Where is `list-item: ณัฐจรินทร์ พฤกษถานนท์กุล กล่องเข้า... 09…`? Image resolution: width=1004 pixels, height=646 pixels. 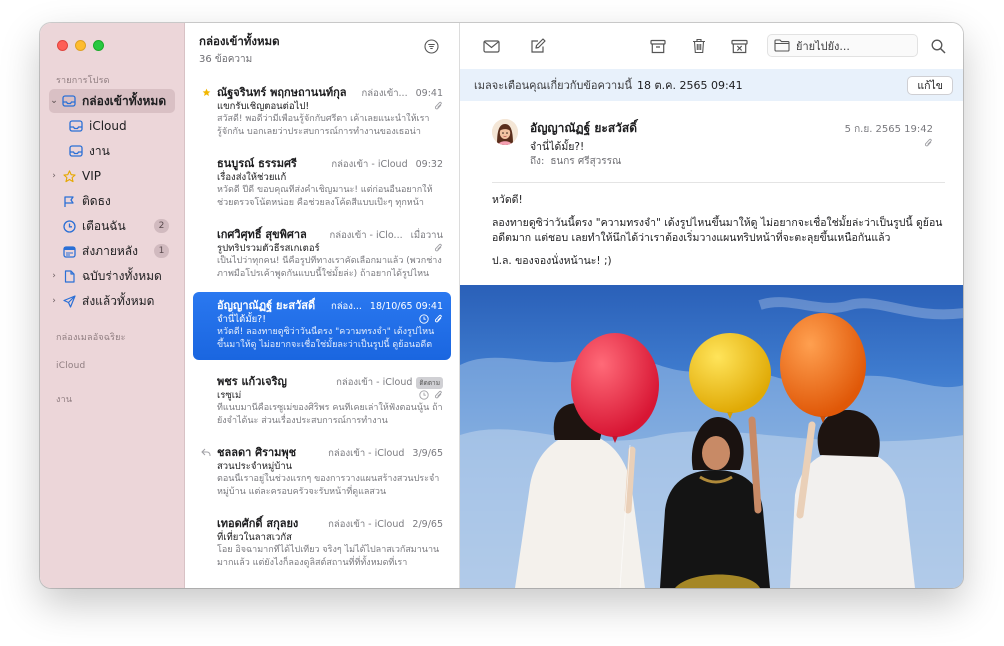 list-item: ณัฐจรินทร์ พฤกษถานนท์กุล กล่องเข้า... 09… is located at coordinates (322, 113).